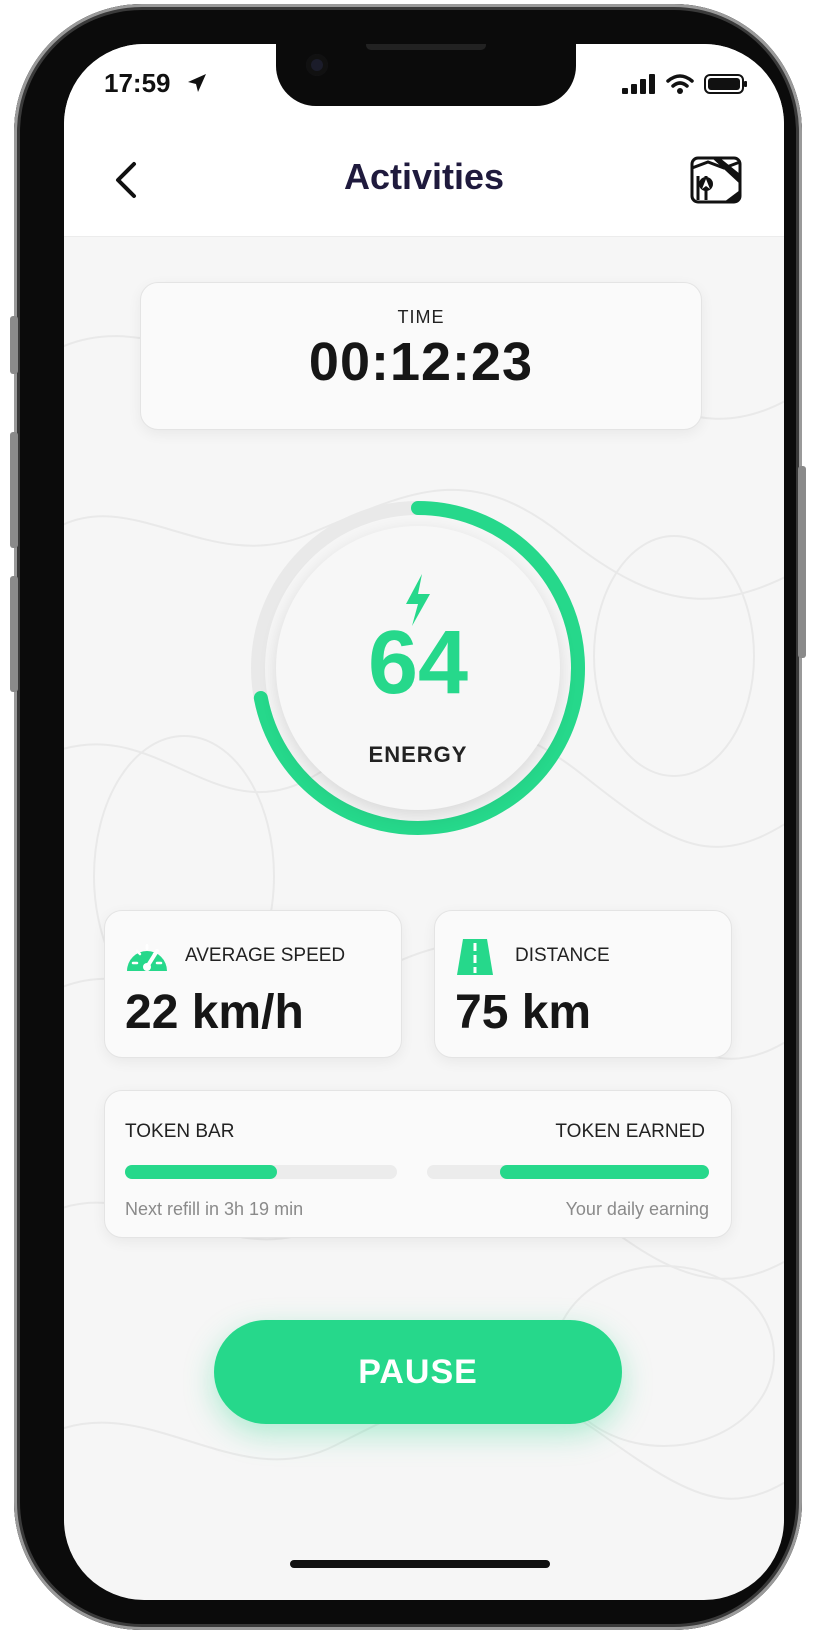 This screenshot has width=816, height=1638. Describe the element at coordinates (147, 957) in the screenshot. I see `speedometer-icon` at that location.